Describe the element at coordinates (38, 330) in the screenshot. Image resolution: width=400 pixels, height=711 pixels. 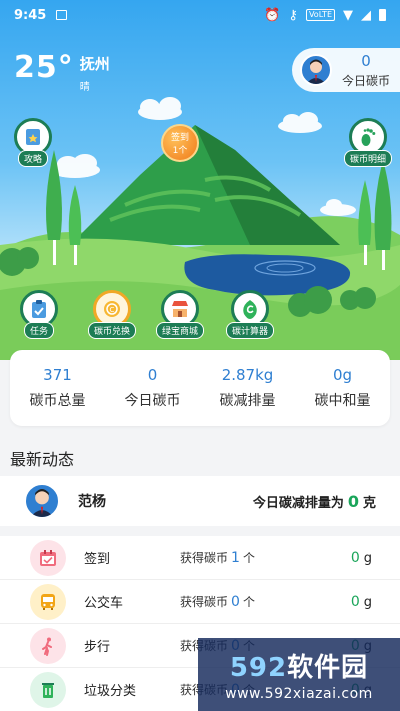
I see `task-label: 任务` at that location.